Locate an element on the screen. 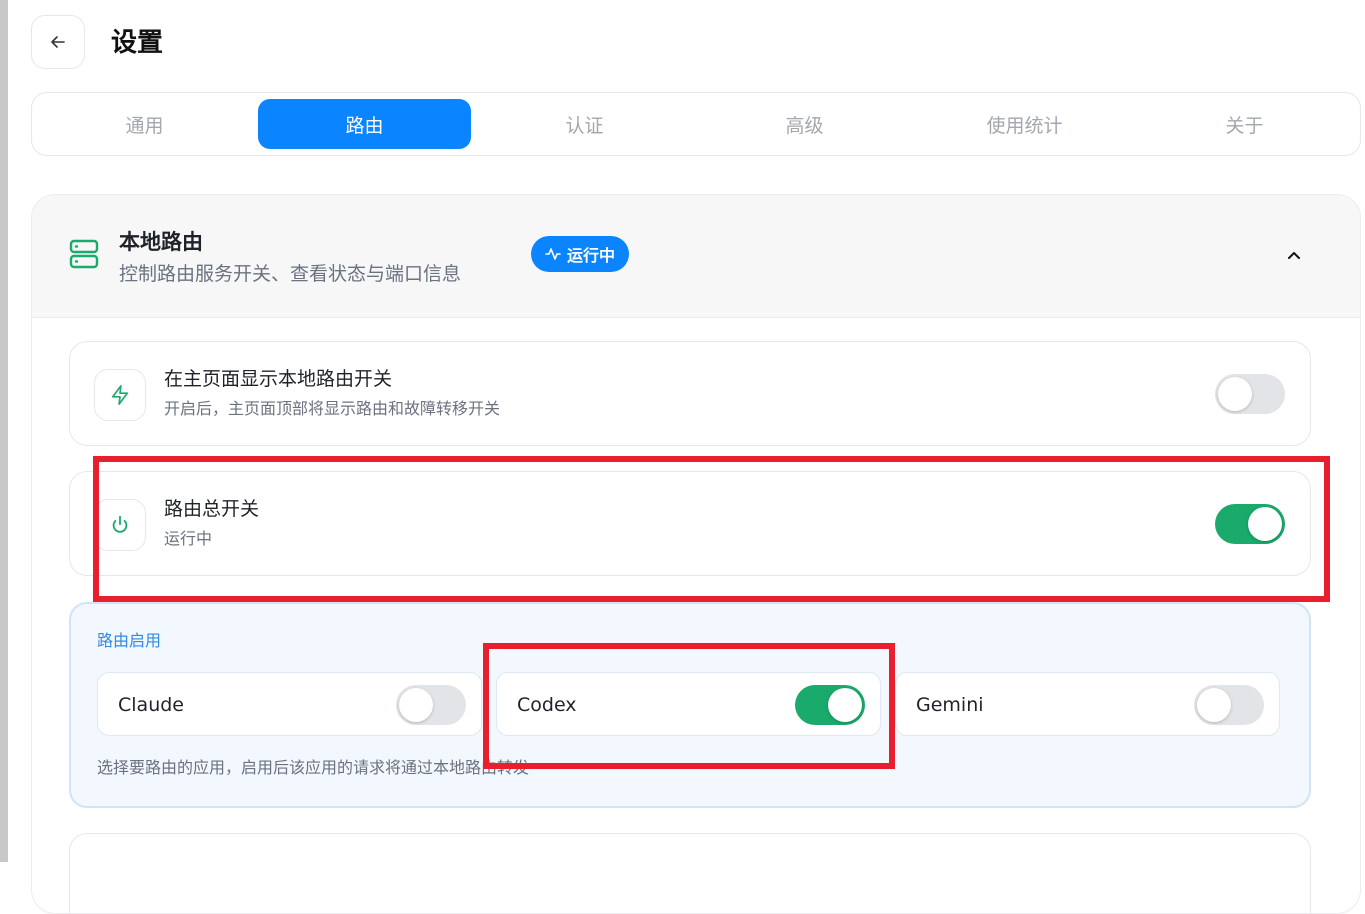 The height and width of the screenshot is (914, 1365). section-subtitle: 控制路由服务开关、查看状态与端口信息 is located at coordinates (290, 274).